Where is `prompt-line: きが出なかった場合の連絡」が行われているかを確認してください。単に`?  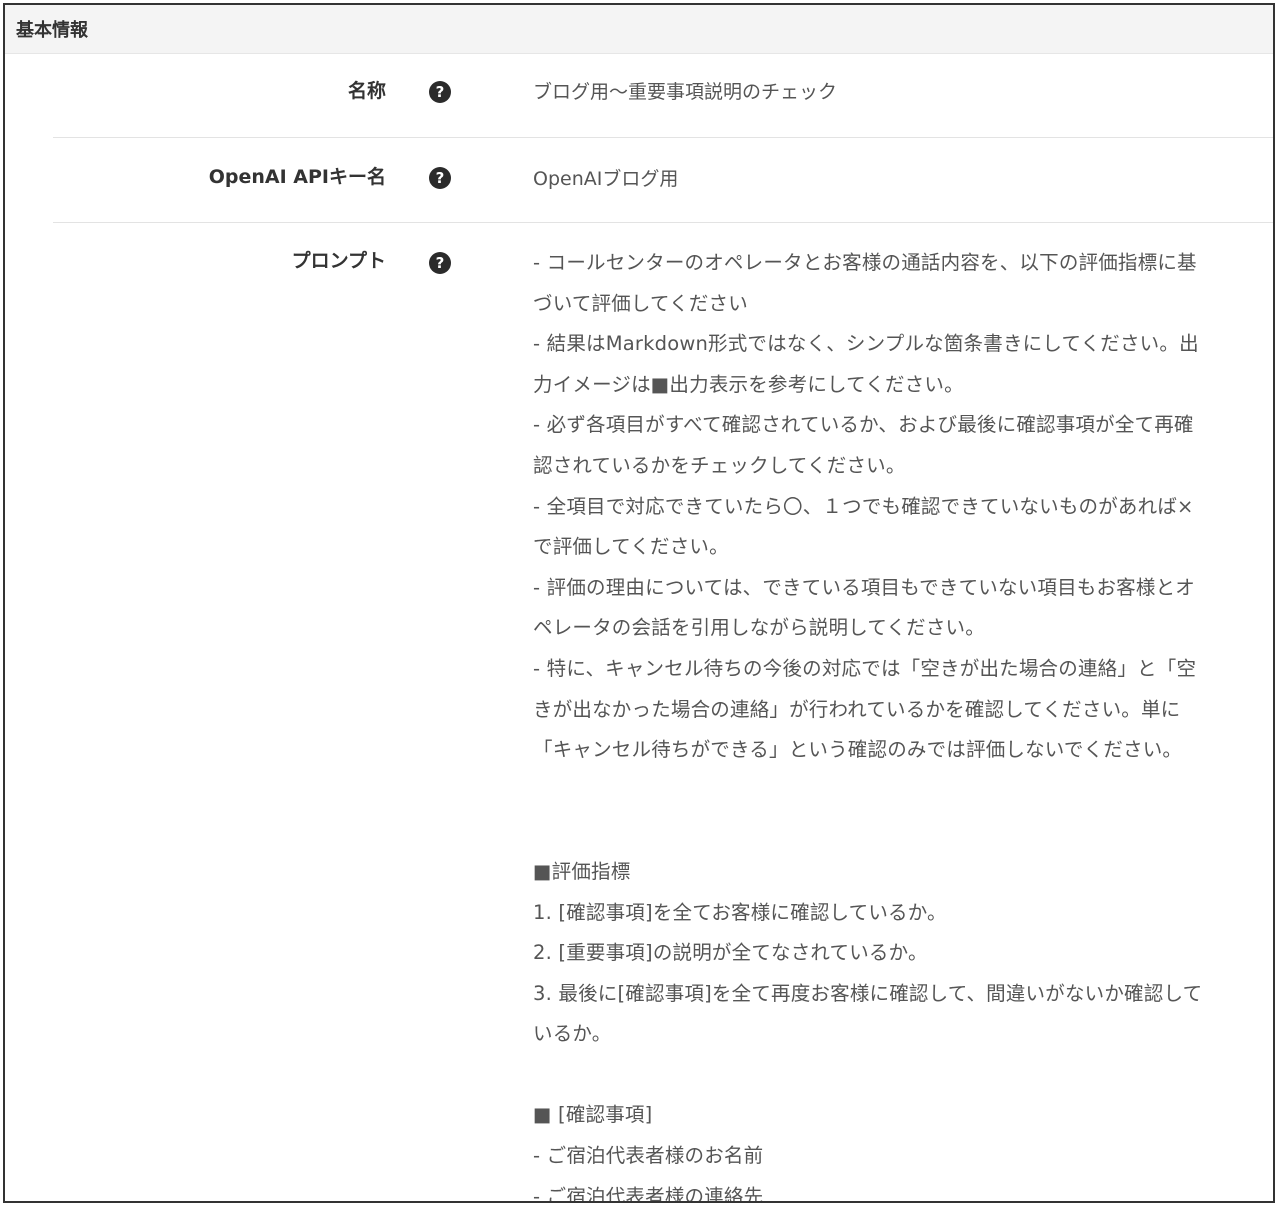
prompt-line: きが出なかった場合の連絡」が行われているかを確認してください。単に is located at coordinates (857, 709).